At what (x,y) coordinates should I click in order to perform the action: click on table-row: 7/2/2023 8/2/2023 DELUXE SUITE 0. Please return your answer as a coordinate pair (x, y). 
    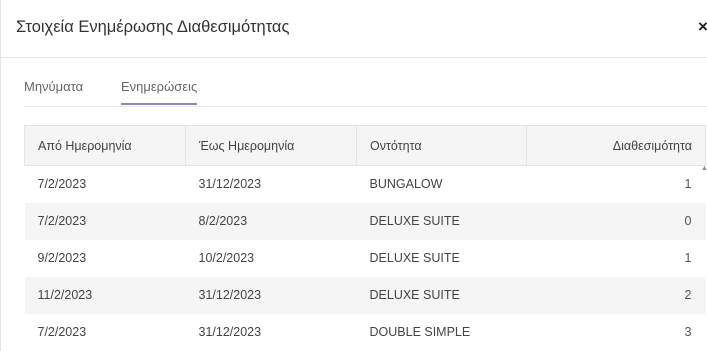
    Looking at the image, I should click on (365, 221).